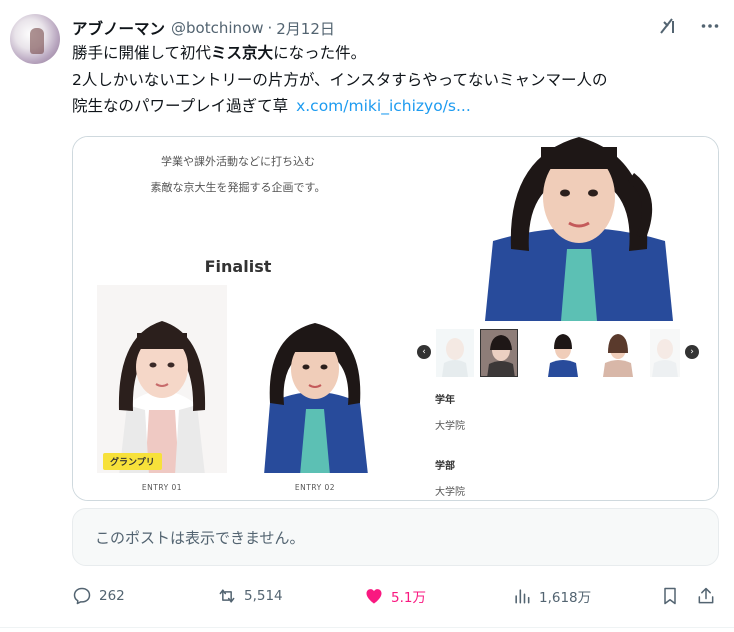 The height and width of the screenshot is (632, 734). What do you see at coordinates (305, 28) in the screenshot?
I see `post-date: 2月12日` at bounding box center [305, 28].